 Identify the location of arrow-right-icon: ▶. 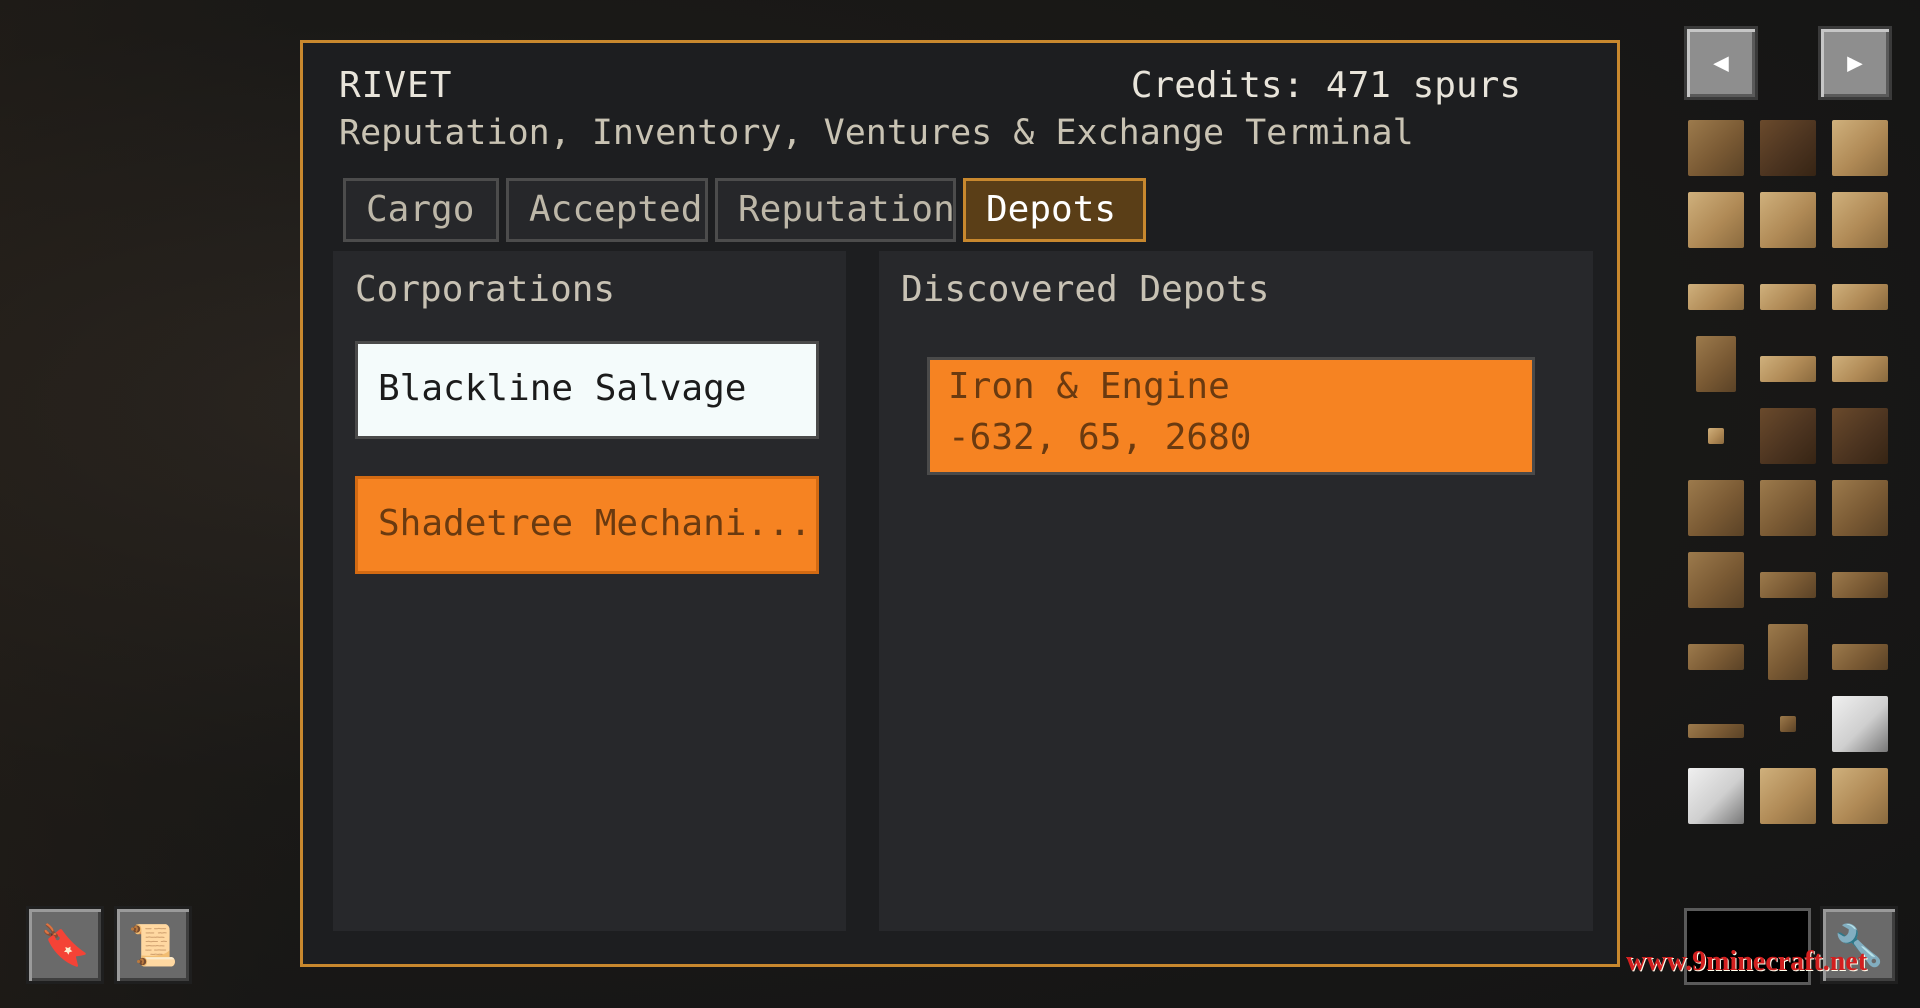
(1855, 63).